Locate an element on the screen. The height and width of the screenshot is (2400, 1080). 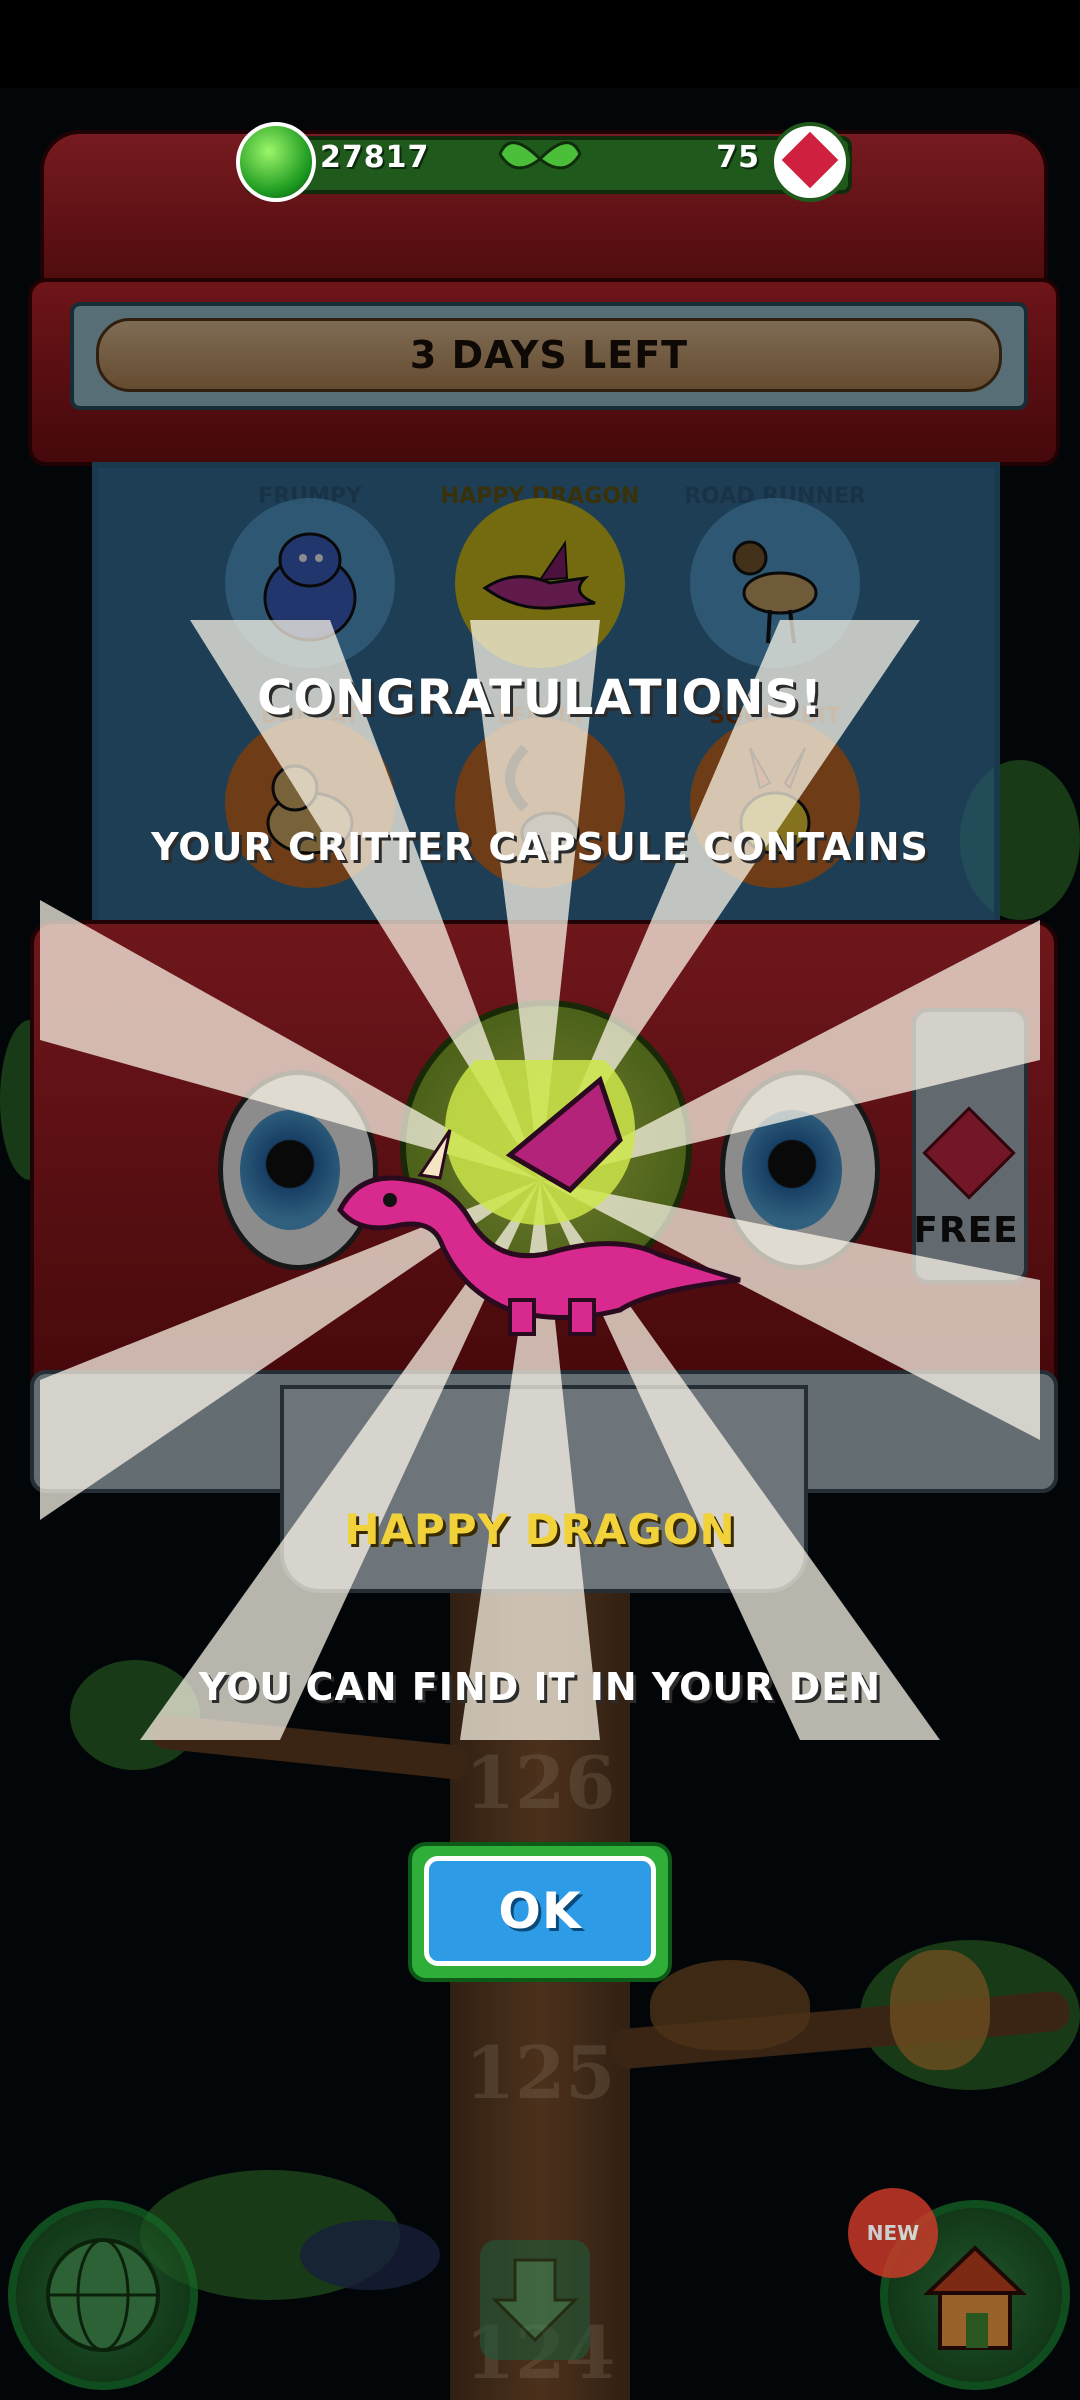
reward-message: YOU CAN FIND IT IN YOUR DEN is located at coordinates (540, 1687).